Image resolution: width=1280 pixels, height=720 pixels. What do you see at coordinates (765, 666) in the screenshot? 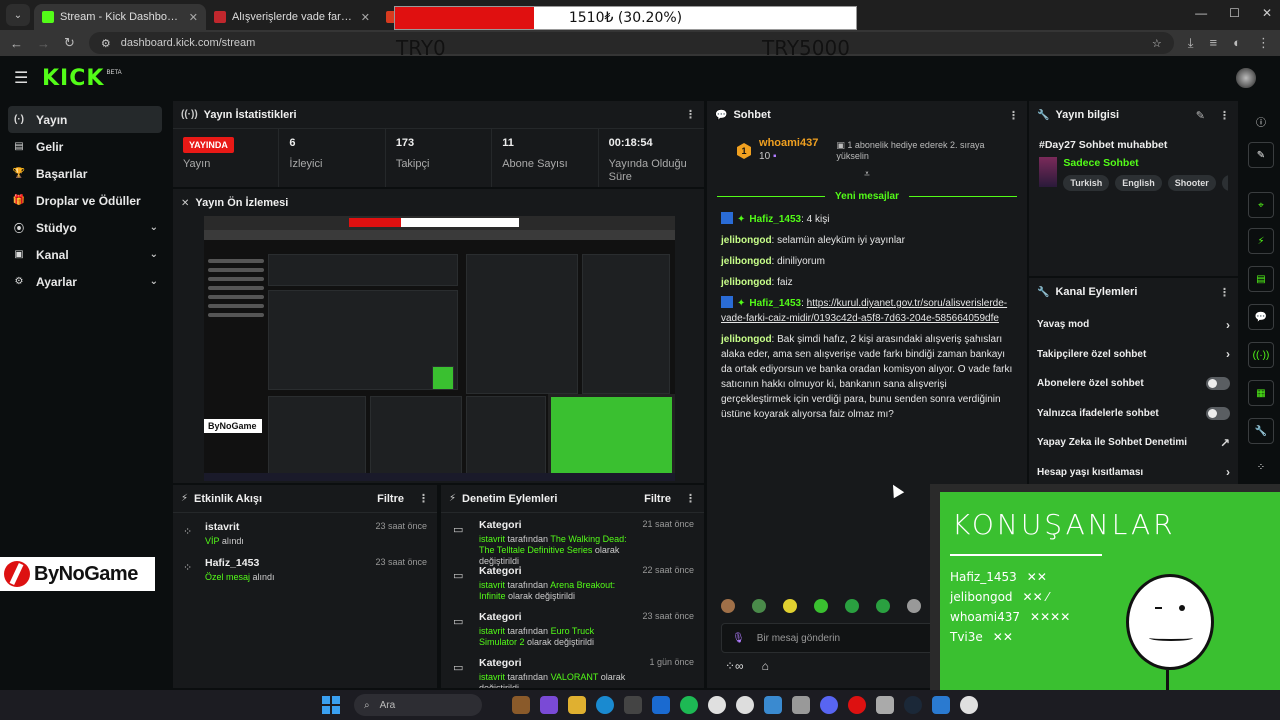
I see `store-icon: ⌂` at bounding box center [765, 666].